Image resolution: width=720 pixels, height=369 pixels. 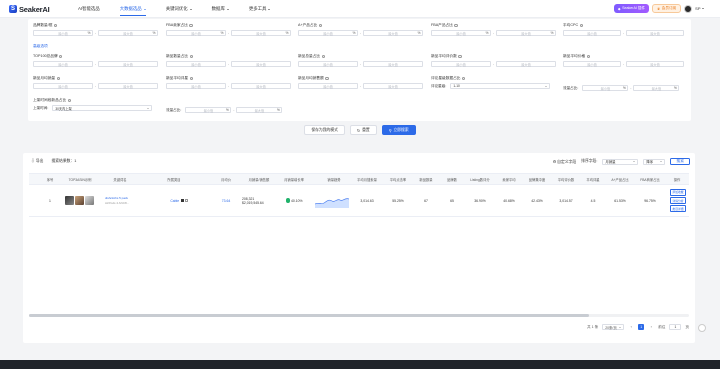 I want to click on col-search-volume: 平均月搜索量, so click(x=367, y=179).